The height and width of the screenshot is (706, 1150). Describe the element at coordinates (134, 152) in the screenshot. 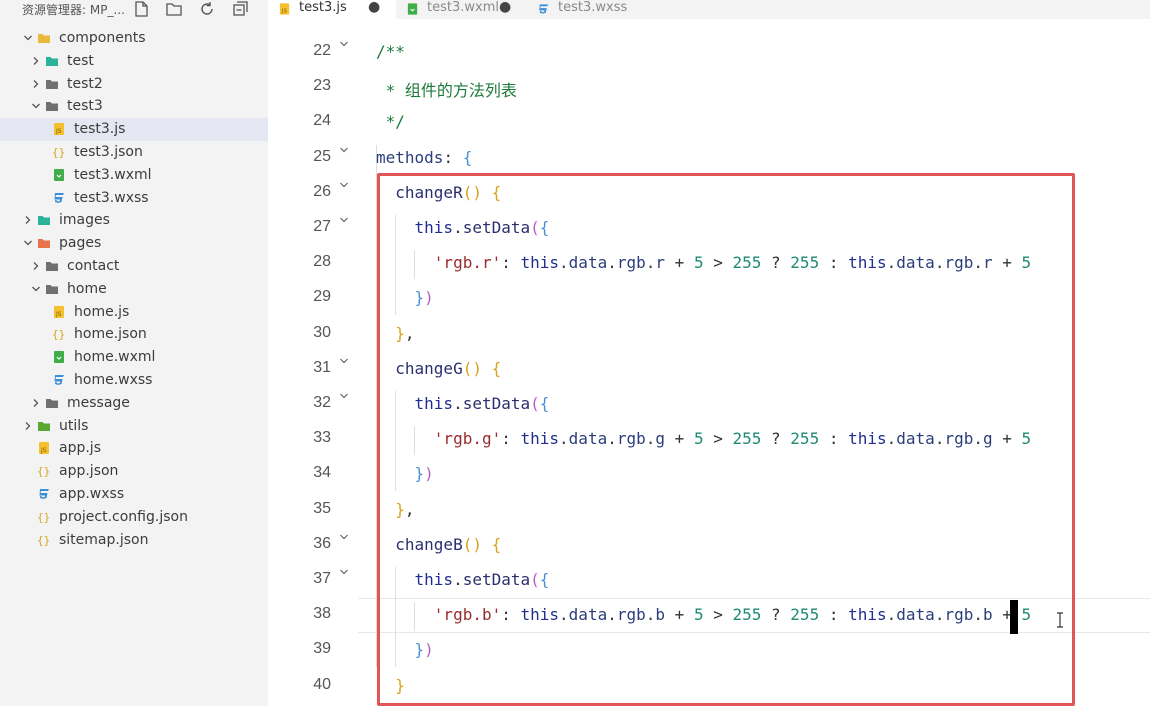

I see `tree-file: {} test3.json` at that location.